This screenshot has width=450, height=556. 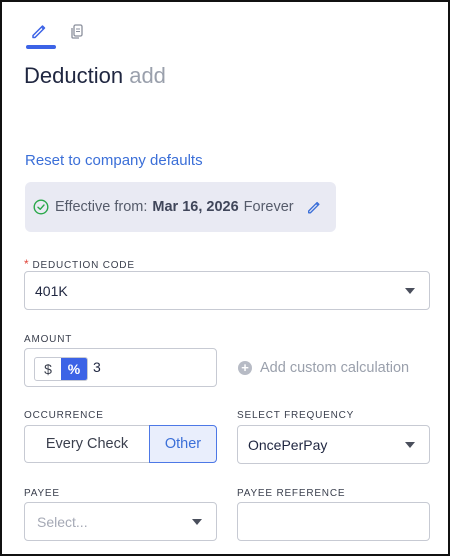 I want to click on frequency-label: SELECT FREQUENCY, so click(x=296, y=415).